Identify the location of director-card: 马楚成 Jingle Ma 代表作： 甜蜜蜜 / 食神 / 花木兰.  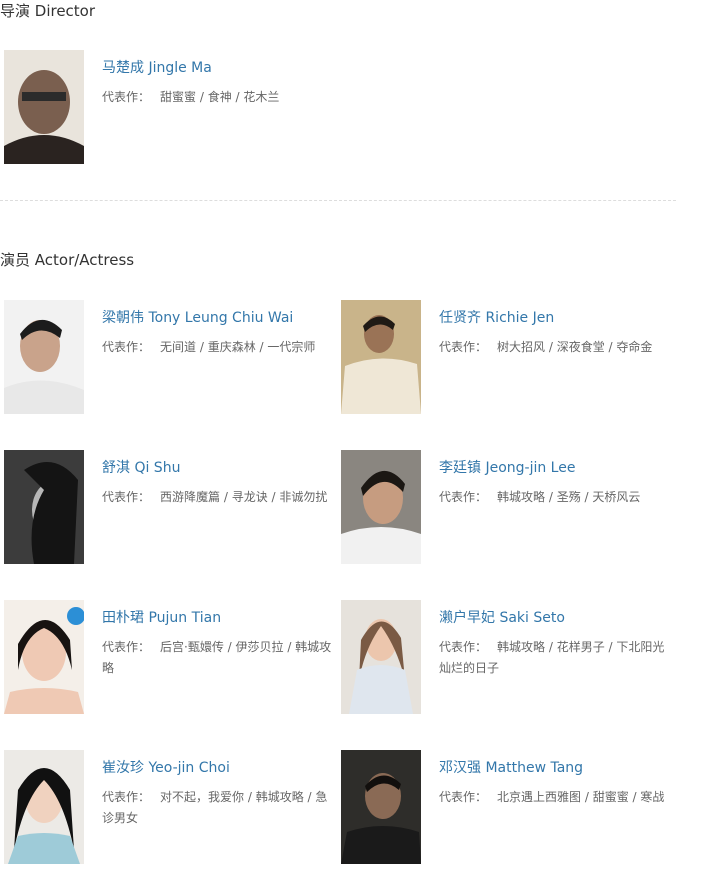
(168, 108).